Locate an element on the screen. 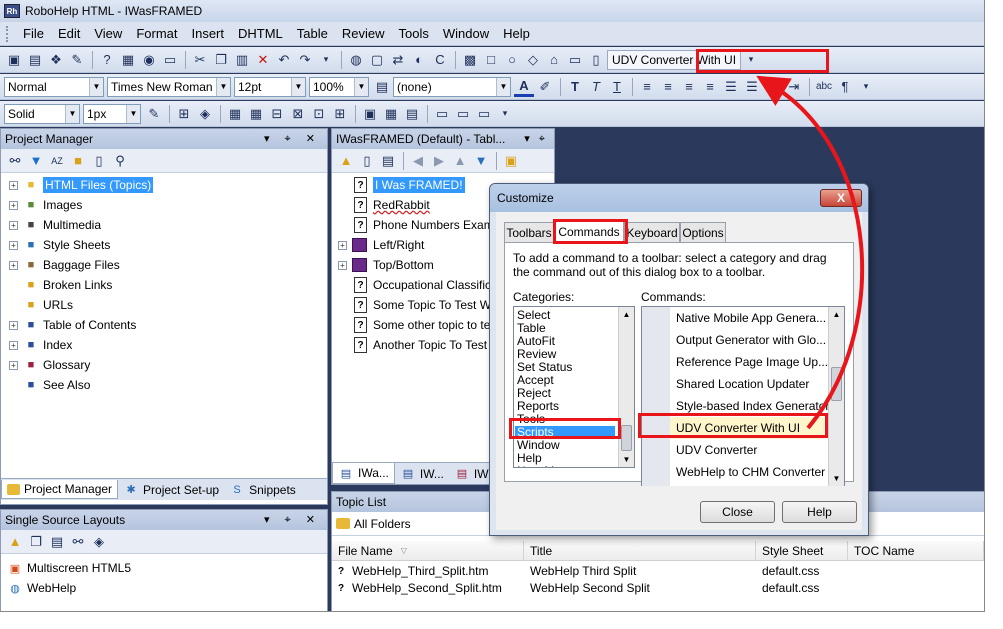  torn-edge-right is located at coordinates (994, 314).